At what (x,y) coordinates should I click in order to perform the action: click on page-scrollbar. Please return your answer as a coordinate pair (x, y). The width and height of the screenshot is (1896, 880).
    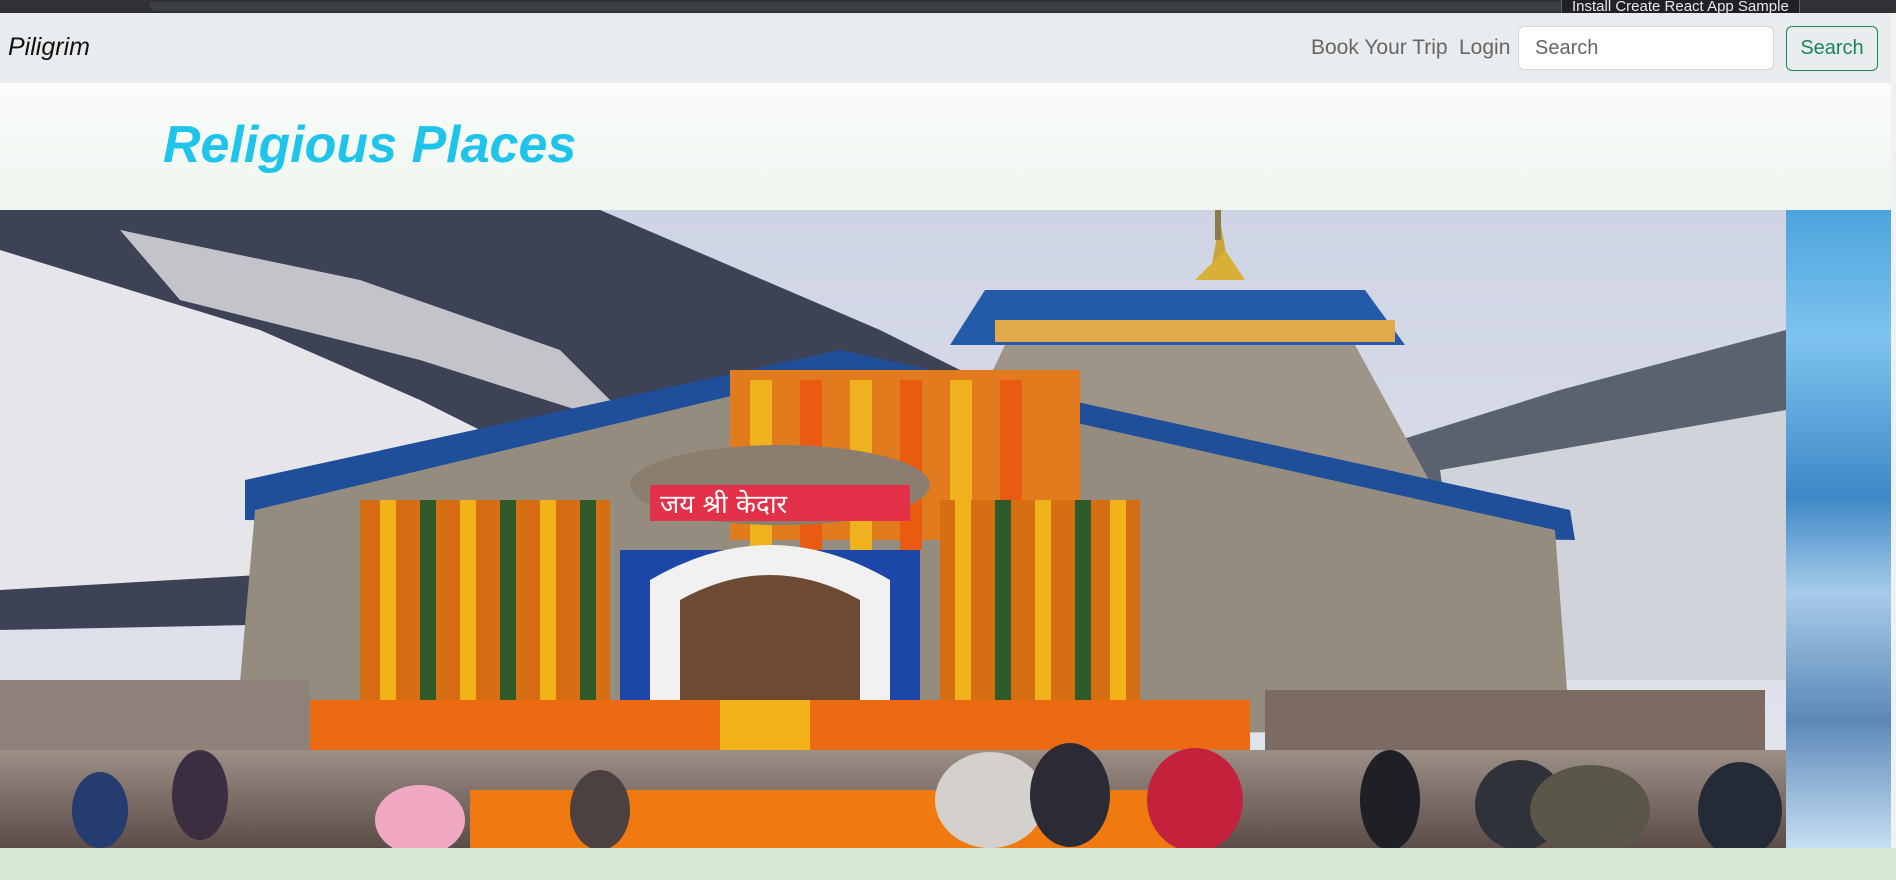
    Looking at the image, I should click on (1893, 430).